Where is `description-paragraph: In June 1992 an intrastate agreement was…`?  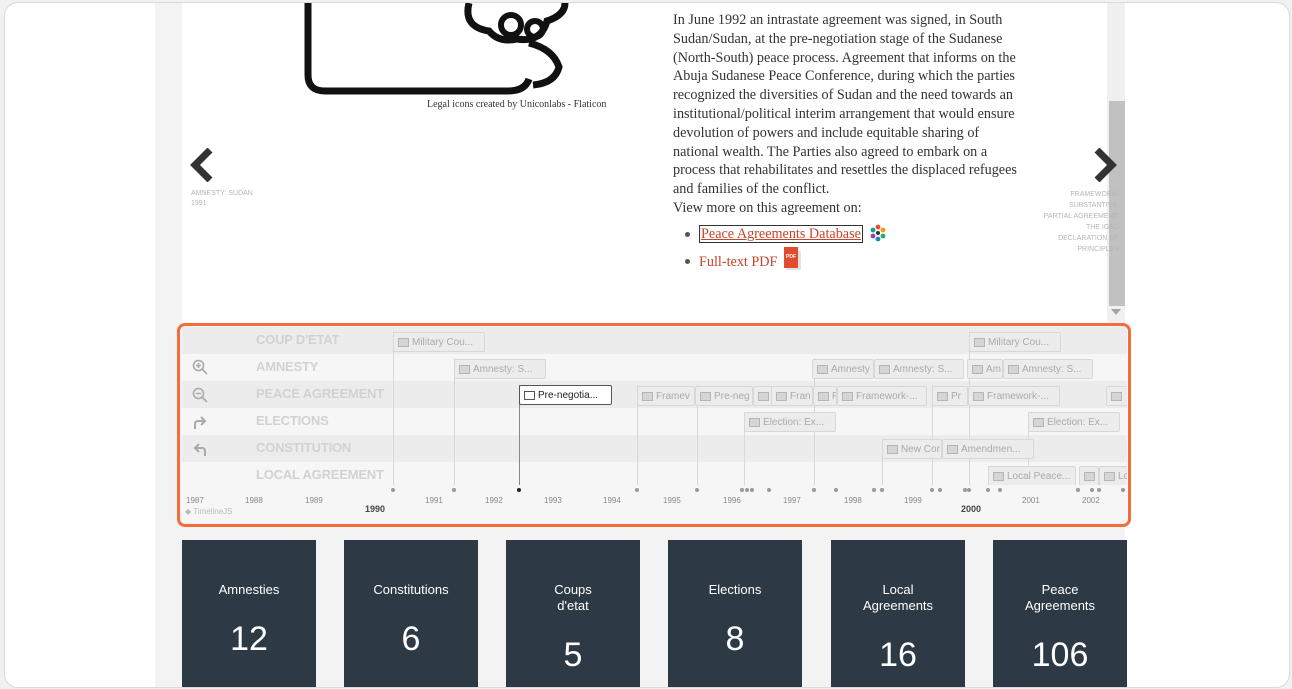 description-paragraph: In June 1992 an intrastate agreement was… is located at coordinates (845, 105).